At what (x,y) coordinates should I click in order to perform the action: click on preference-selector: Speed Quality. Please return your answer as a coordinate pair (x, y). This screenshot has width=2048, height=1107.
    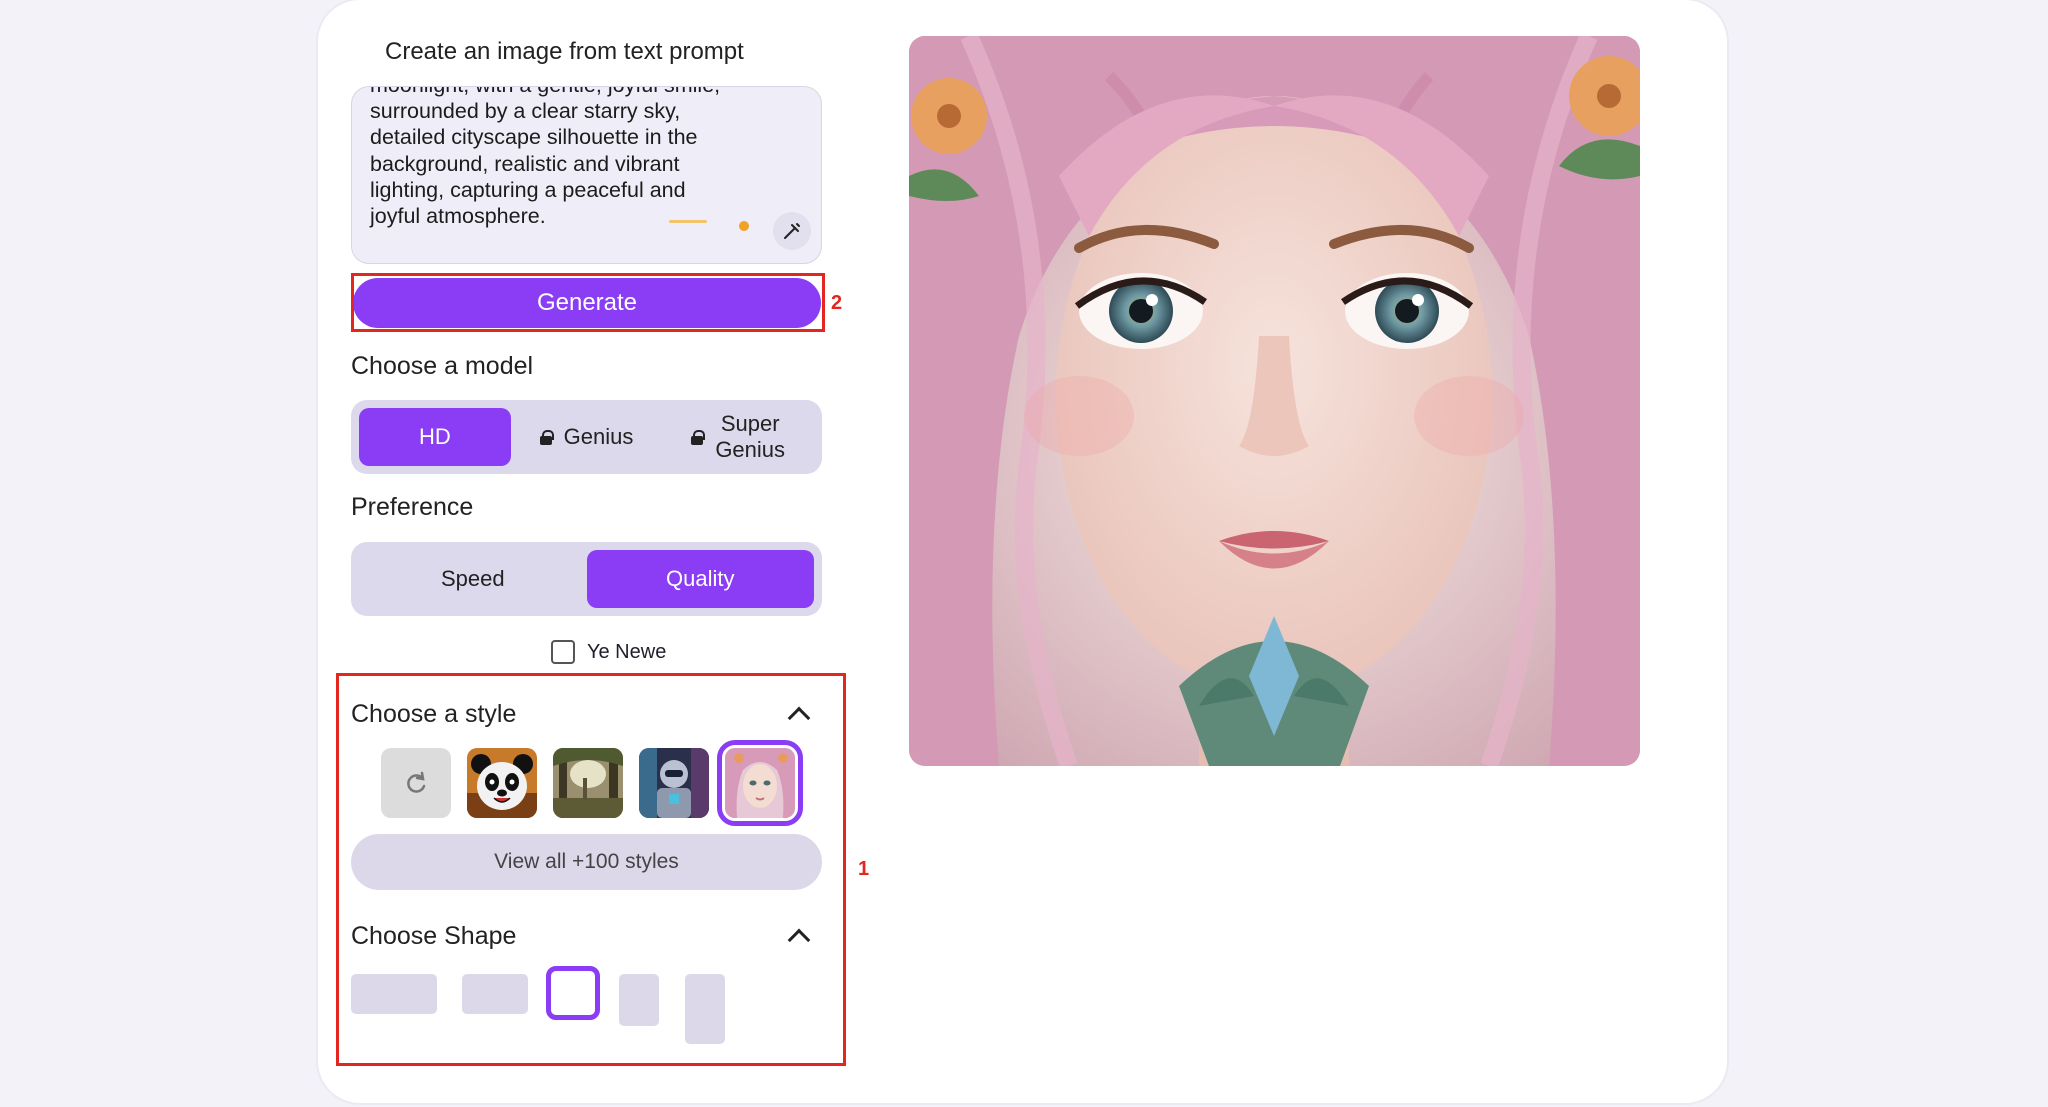
    Looking at the image, I should click on (586, 579).